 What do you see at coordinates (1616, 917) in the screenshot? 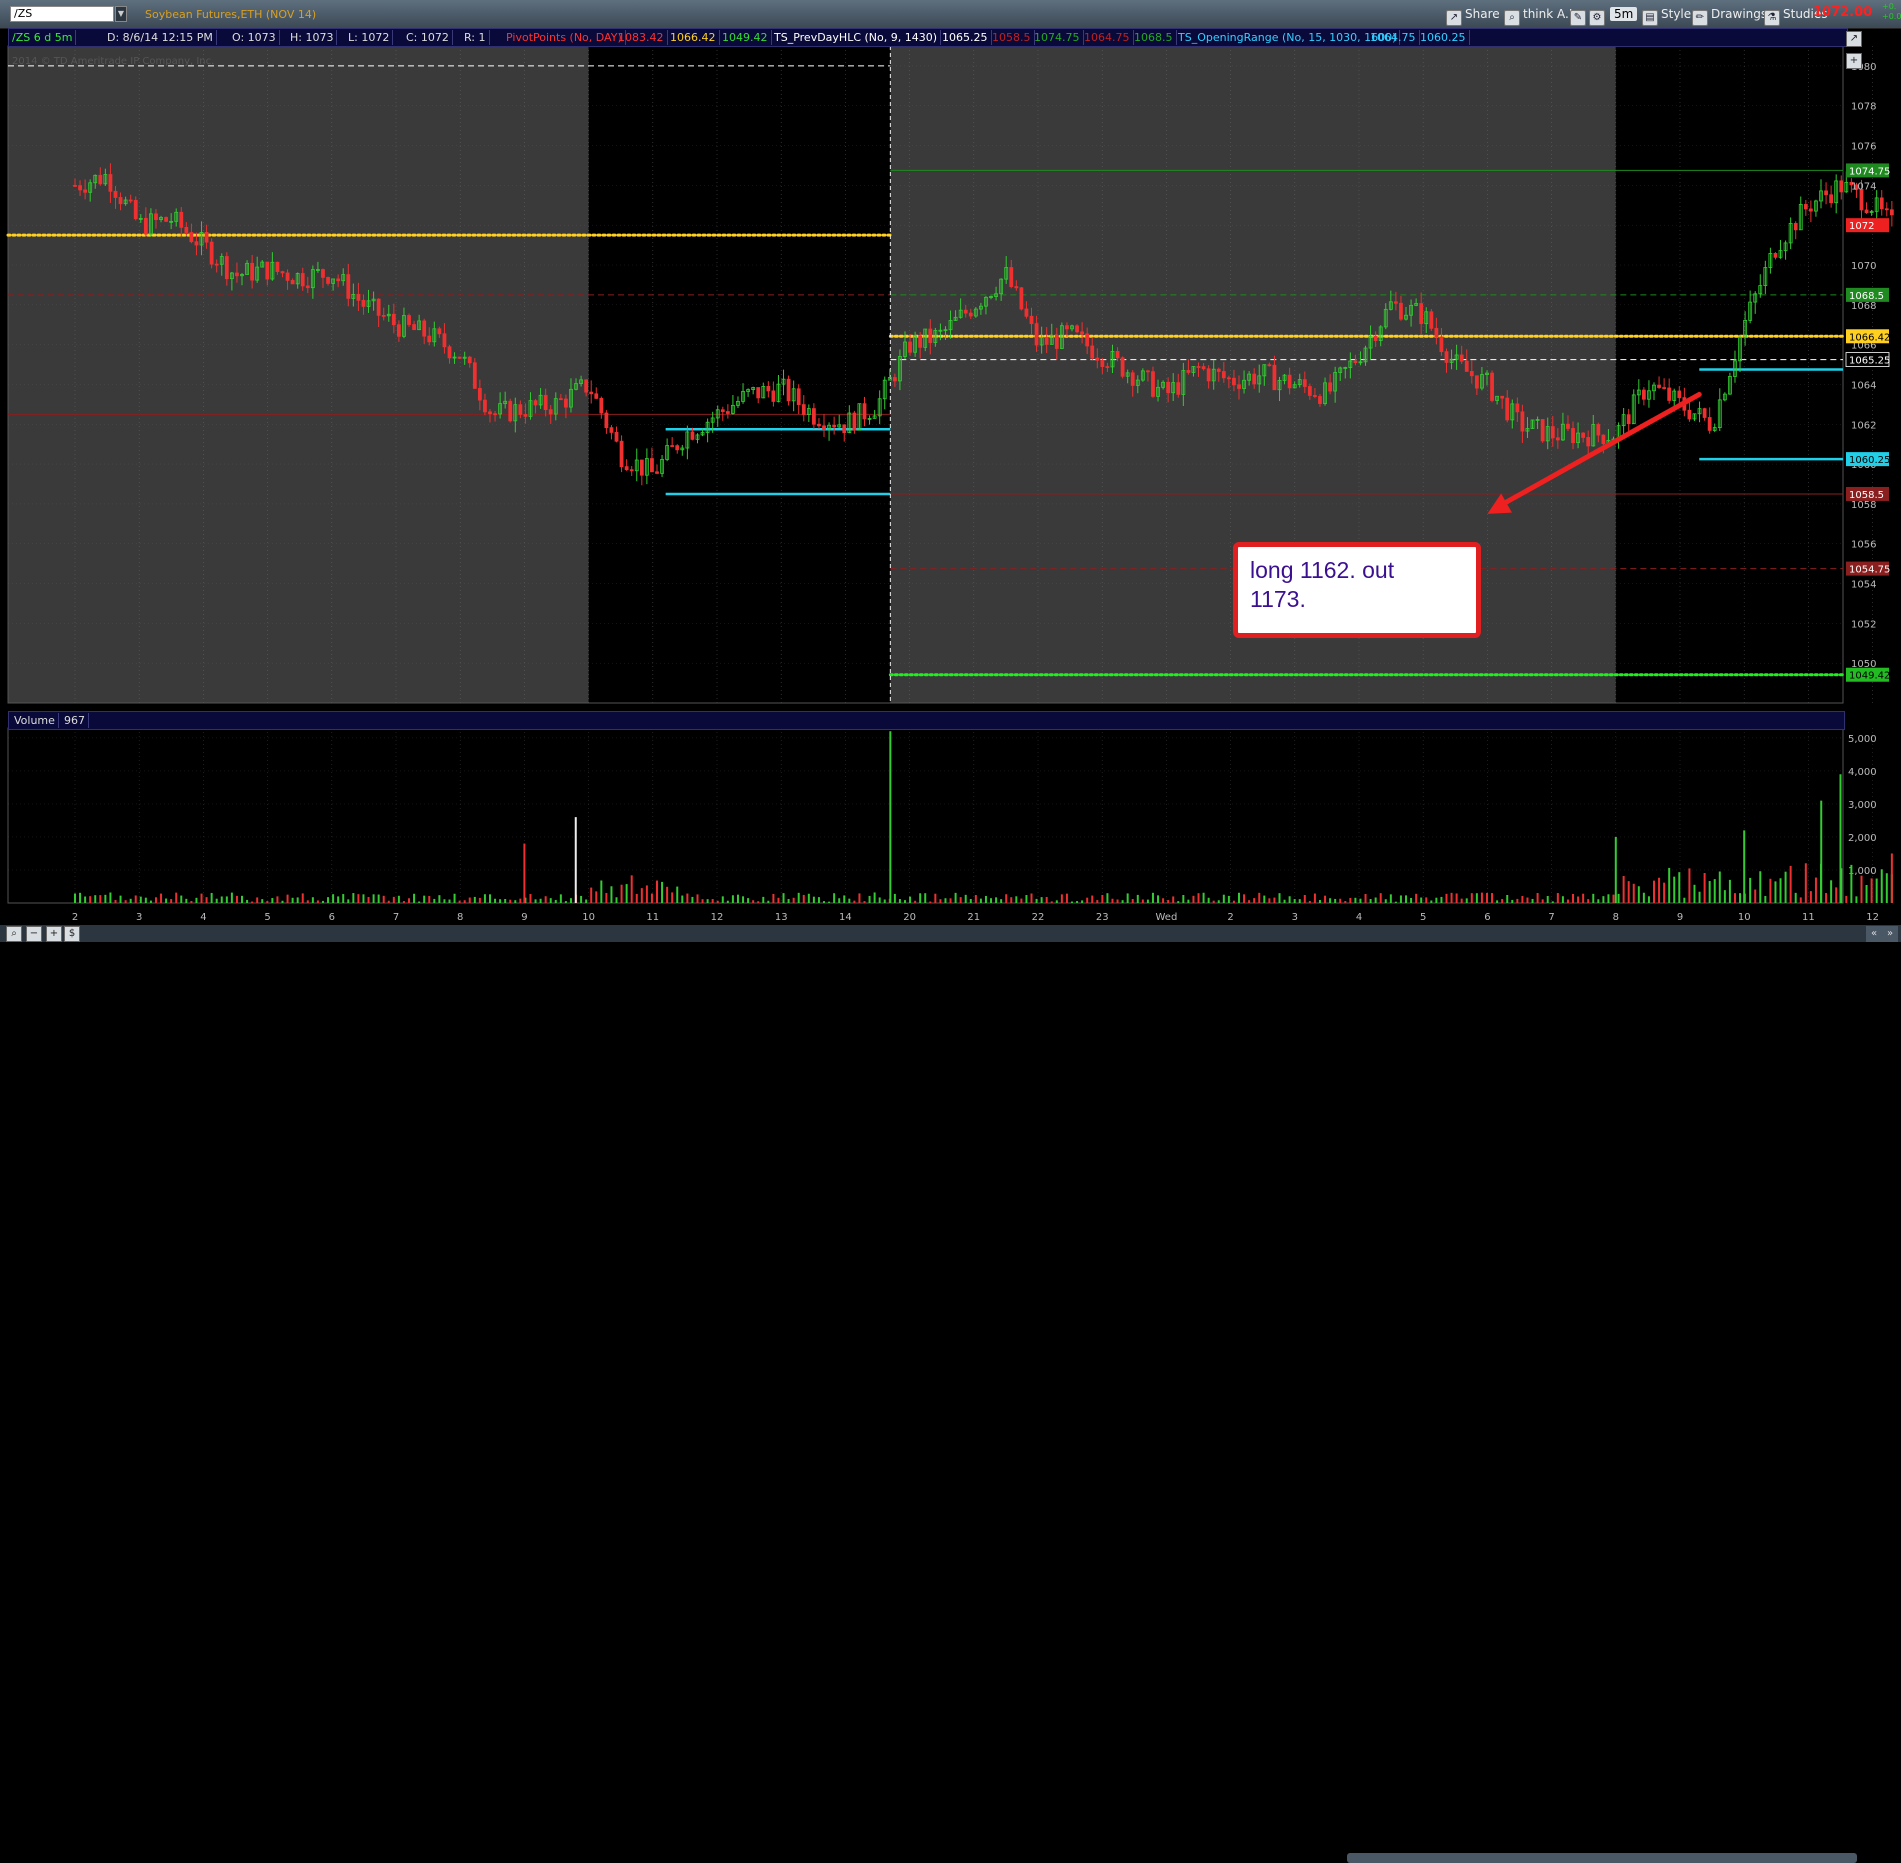
I see `x-tick-label: 8` at bounding box center [1616, 917].